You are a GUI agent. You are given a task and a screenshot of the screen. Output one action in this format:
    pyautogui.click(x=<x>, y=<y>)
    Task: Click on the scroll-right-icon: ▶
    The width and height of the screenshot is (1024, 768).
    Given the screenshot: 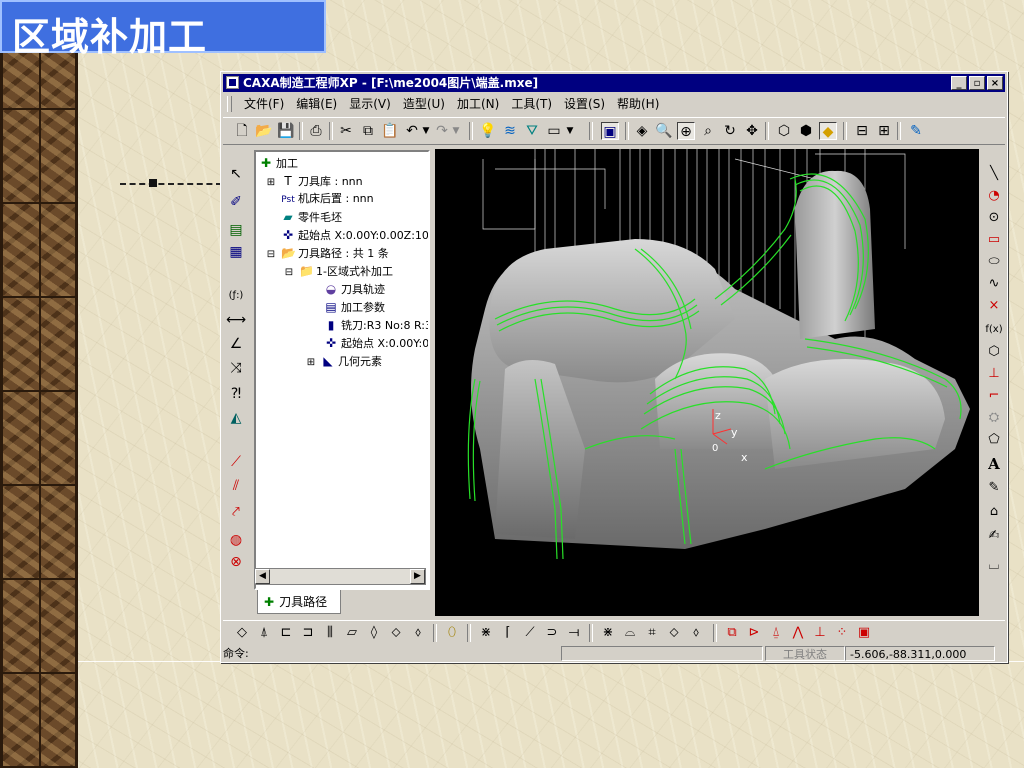 What is the action you would take?
    pyautogui.click(x=417, y=576)
    